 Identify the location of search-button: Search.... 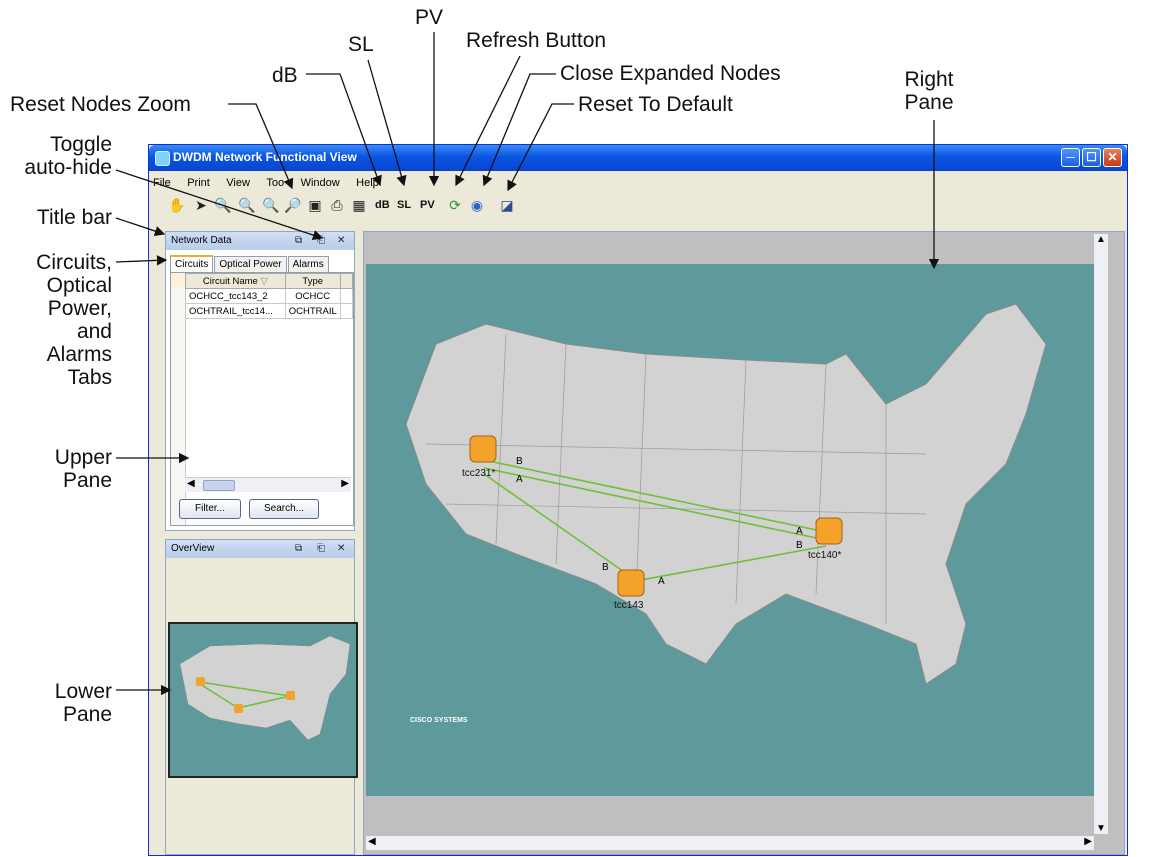
(284, 509).